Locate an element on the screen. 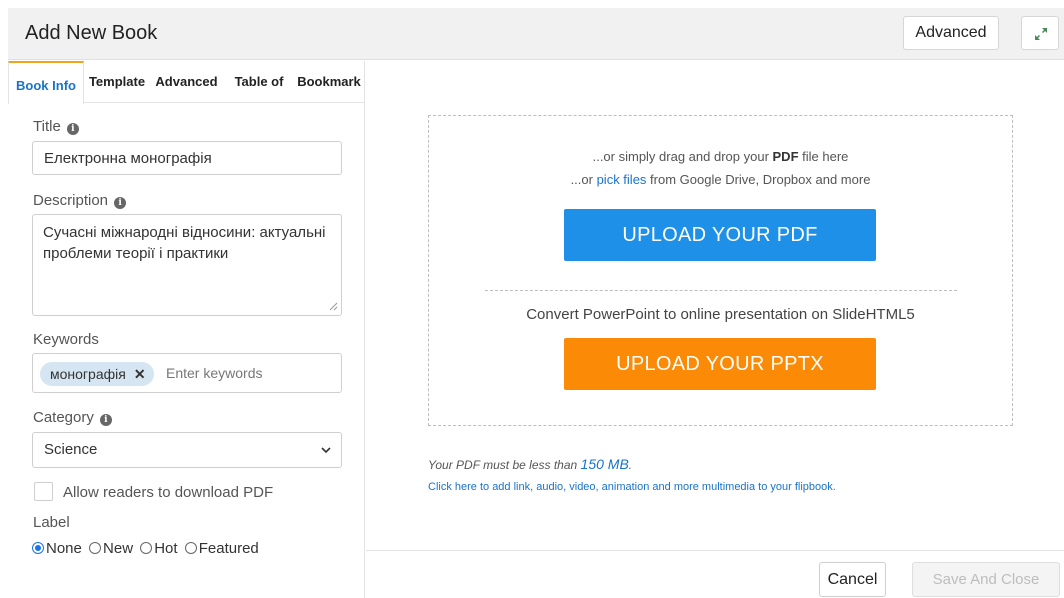 Image resolution: width=1064 pixels, height=598 pixels. description-label-text: Description is located at coordinates (71, 200).